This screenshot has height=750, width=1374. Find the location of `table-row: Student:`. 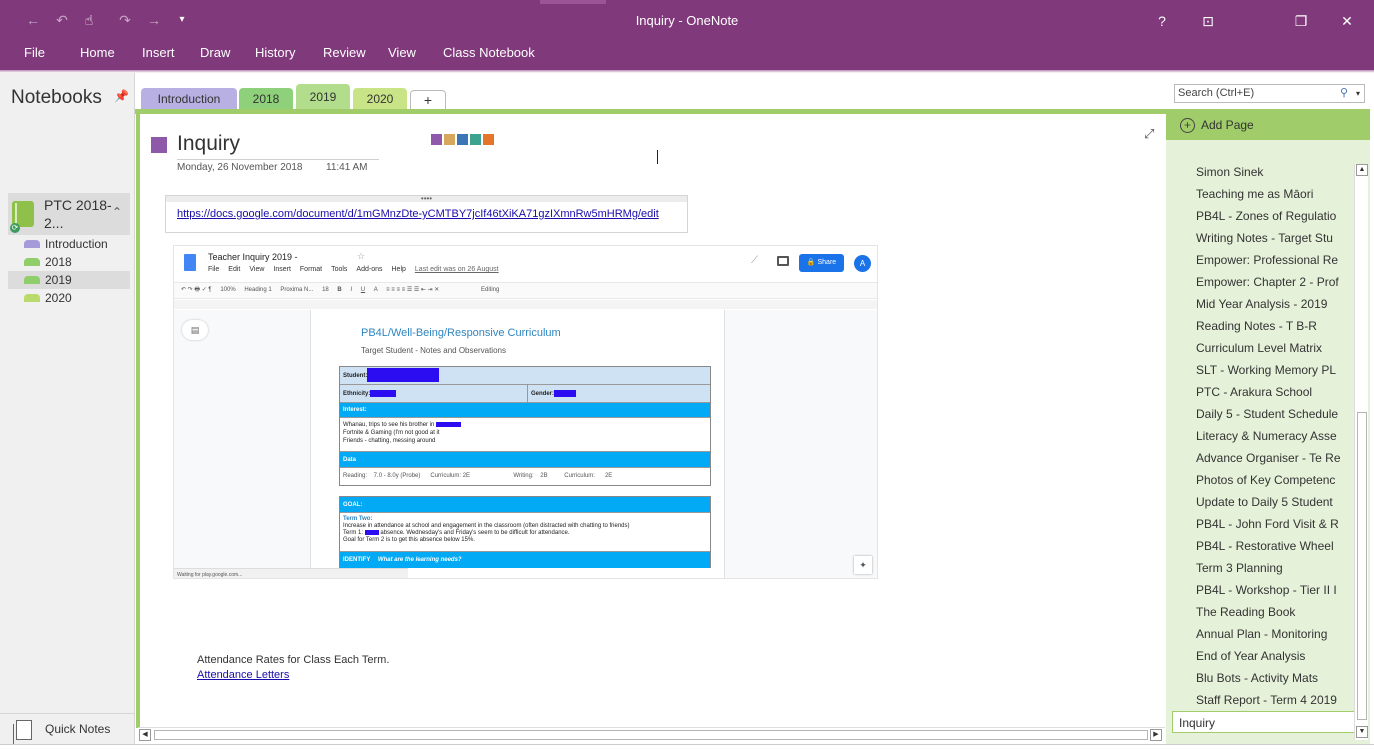

table-row: Student: is located at coordinates (525, 376).